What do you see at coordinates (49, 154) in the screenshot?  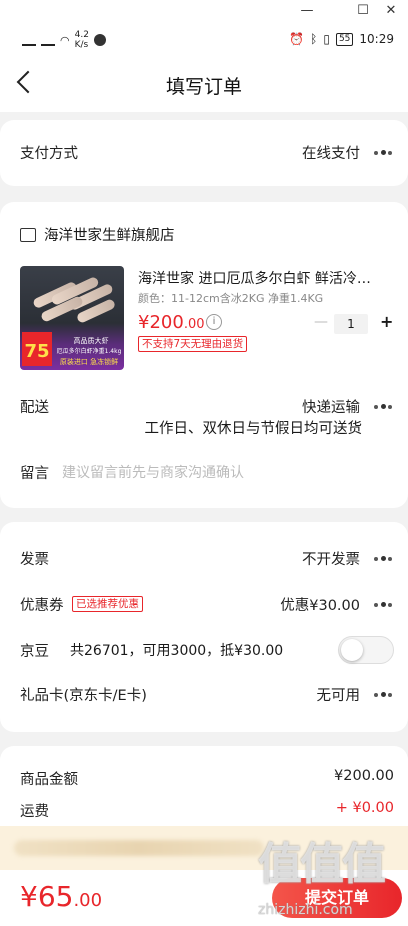 I see `payment-label: 支付方式` at bounding box center [49, 154].